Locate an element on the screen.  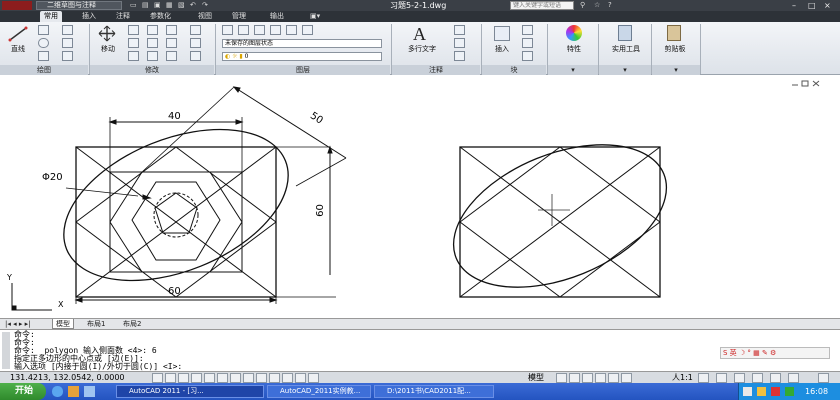
arc-icon is located at coordinates (43, 56).